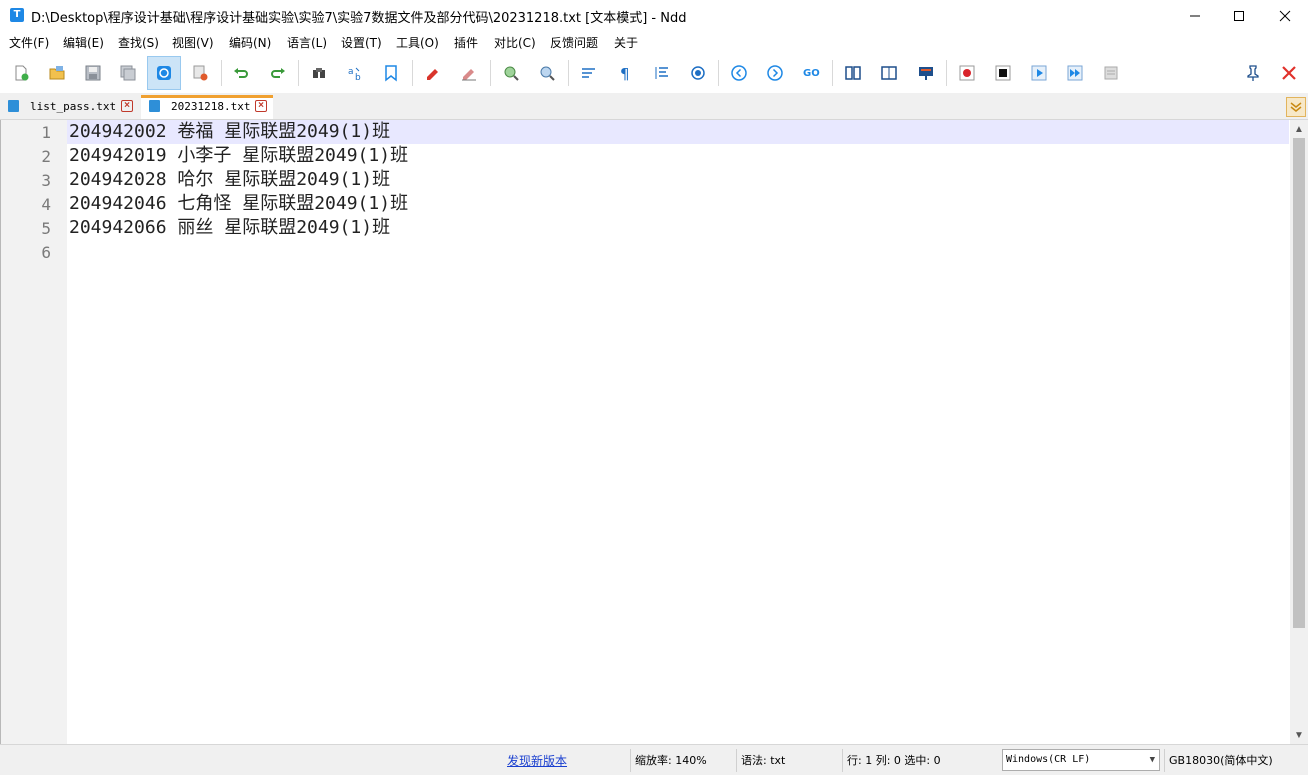  What do you see at coordinates (1111, 73) in the screenshot?
I see `save-macro-button` at bounding box center [1111, 73].